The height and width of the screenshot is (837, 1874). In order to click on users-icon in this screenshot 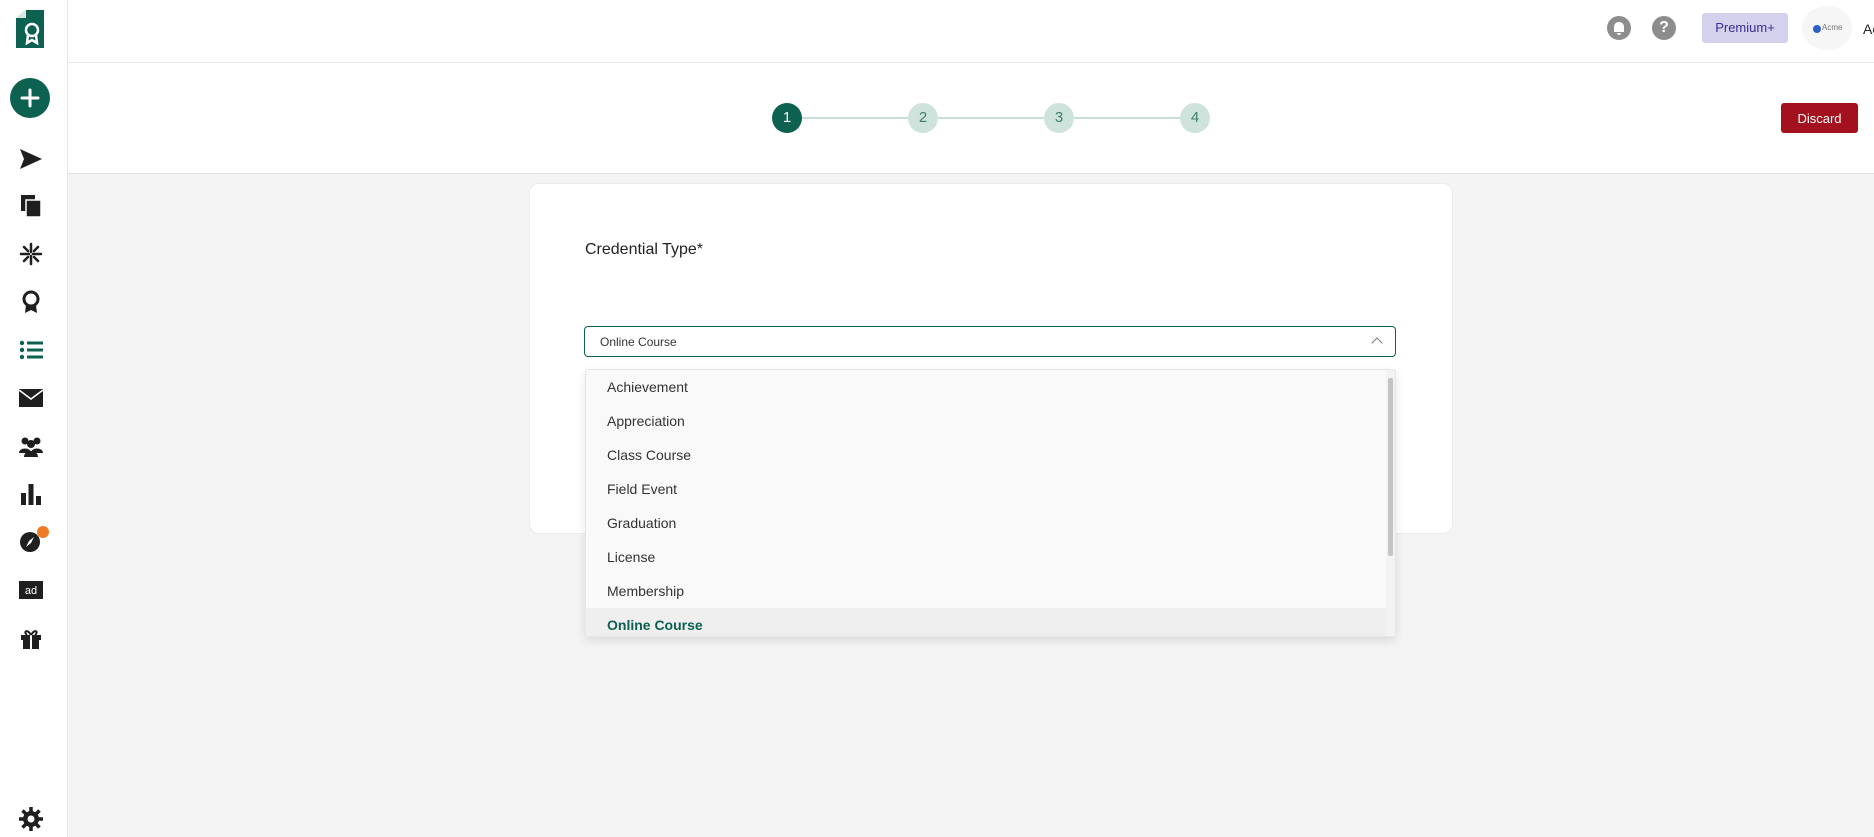, I will do `click(31, 446)`.